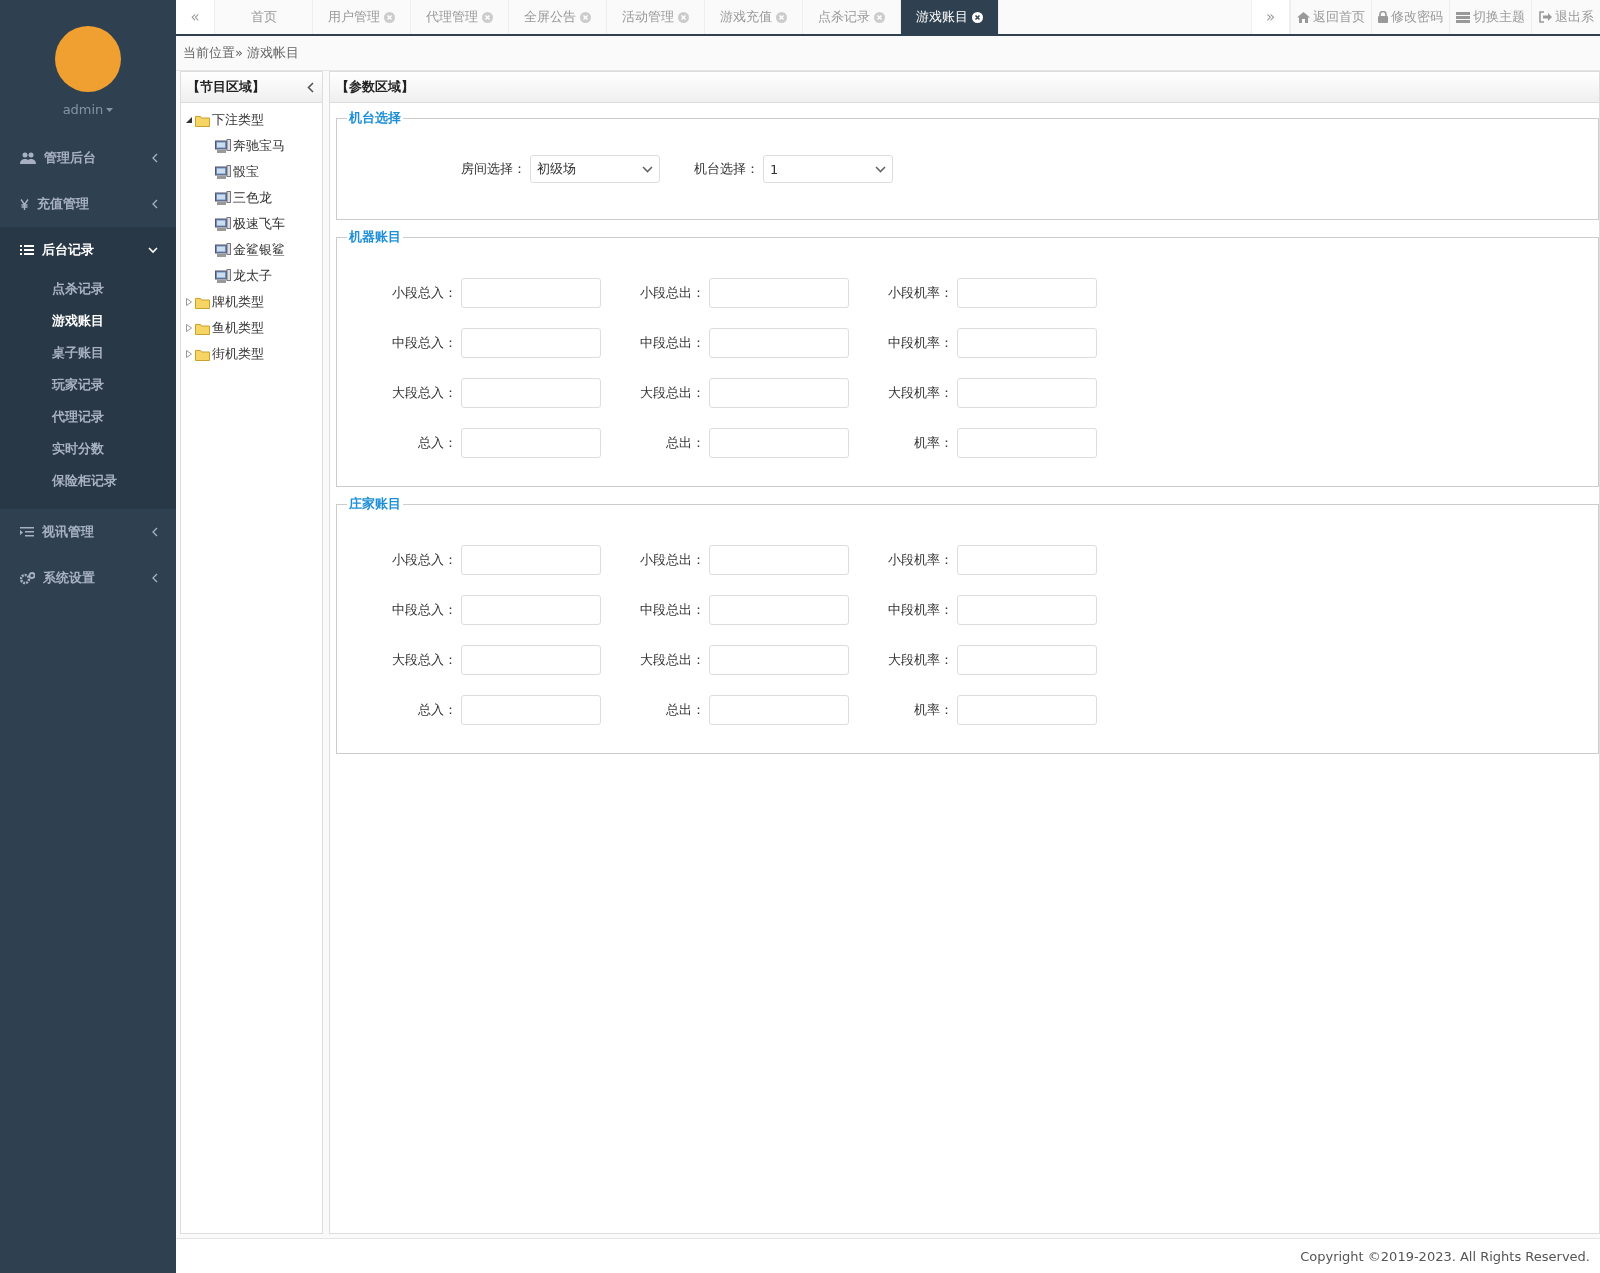 This screenshot has width=1600, height=1273. I want to click on indent-list-icon, so click(27, 532).